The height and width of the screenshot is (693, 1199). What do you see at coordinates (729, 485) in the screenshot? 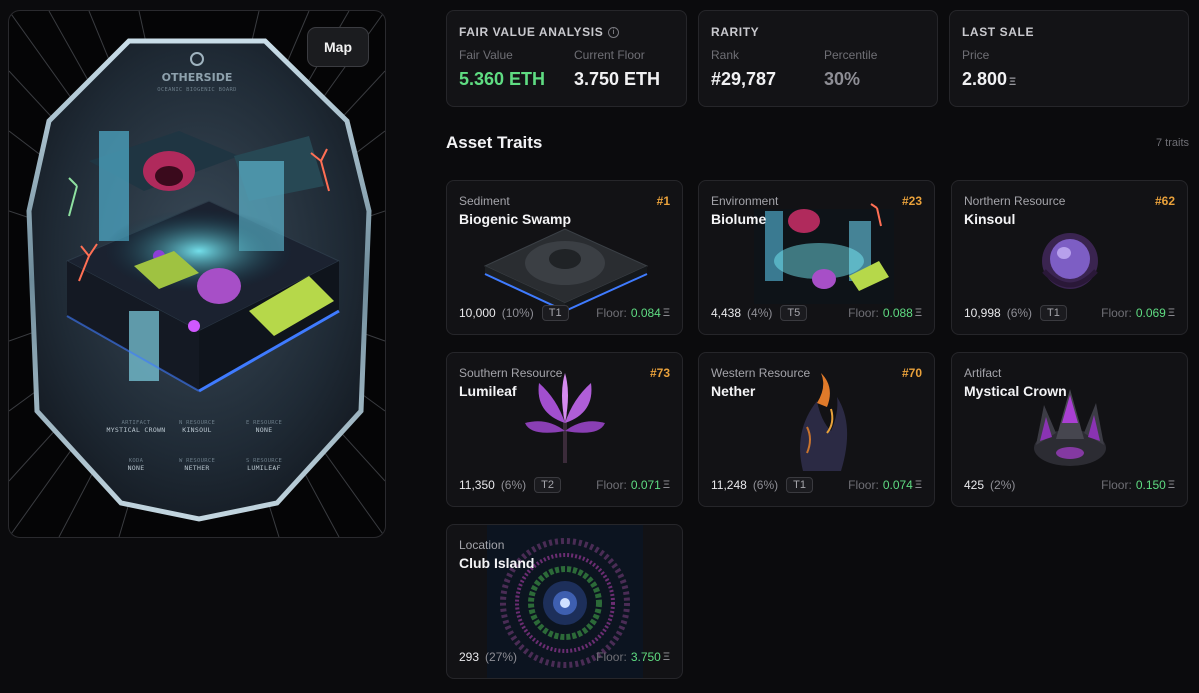
I see `trait-count-value: 11,248` at bounding box center [729, 485].